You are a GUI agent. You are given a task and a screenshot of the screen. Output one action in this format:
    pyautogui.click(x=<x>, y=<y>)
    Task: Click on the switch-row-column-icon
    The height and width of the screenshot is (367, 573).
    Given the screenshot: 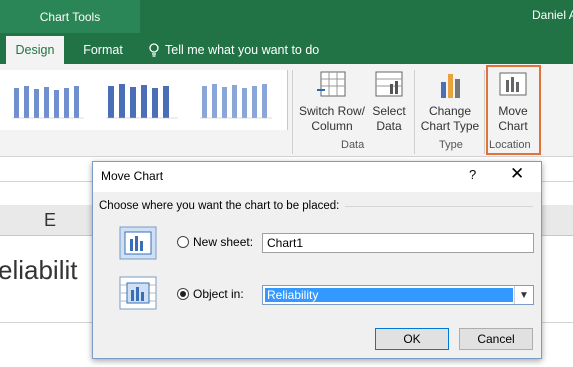 What is the action you would take?
    pyautogui.click(x=331, y=84)
    